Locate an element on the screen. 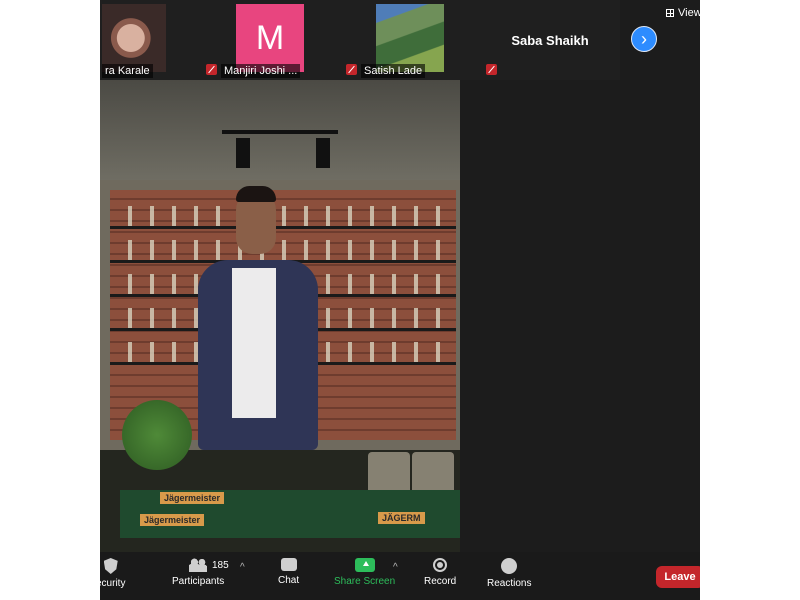 The width and height of the screenshot is (800, 600). next-page-button: › is located at coordinates (644, 39).